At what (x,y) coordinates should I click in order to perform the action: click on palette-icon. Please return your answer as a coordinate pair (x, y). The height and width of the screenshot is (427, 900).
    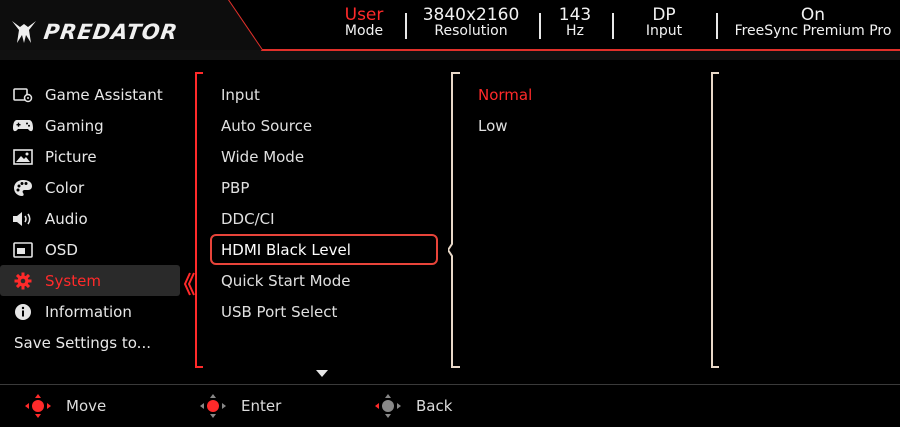
    Looking at the image, I should click on (23, 188).